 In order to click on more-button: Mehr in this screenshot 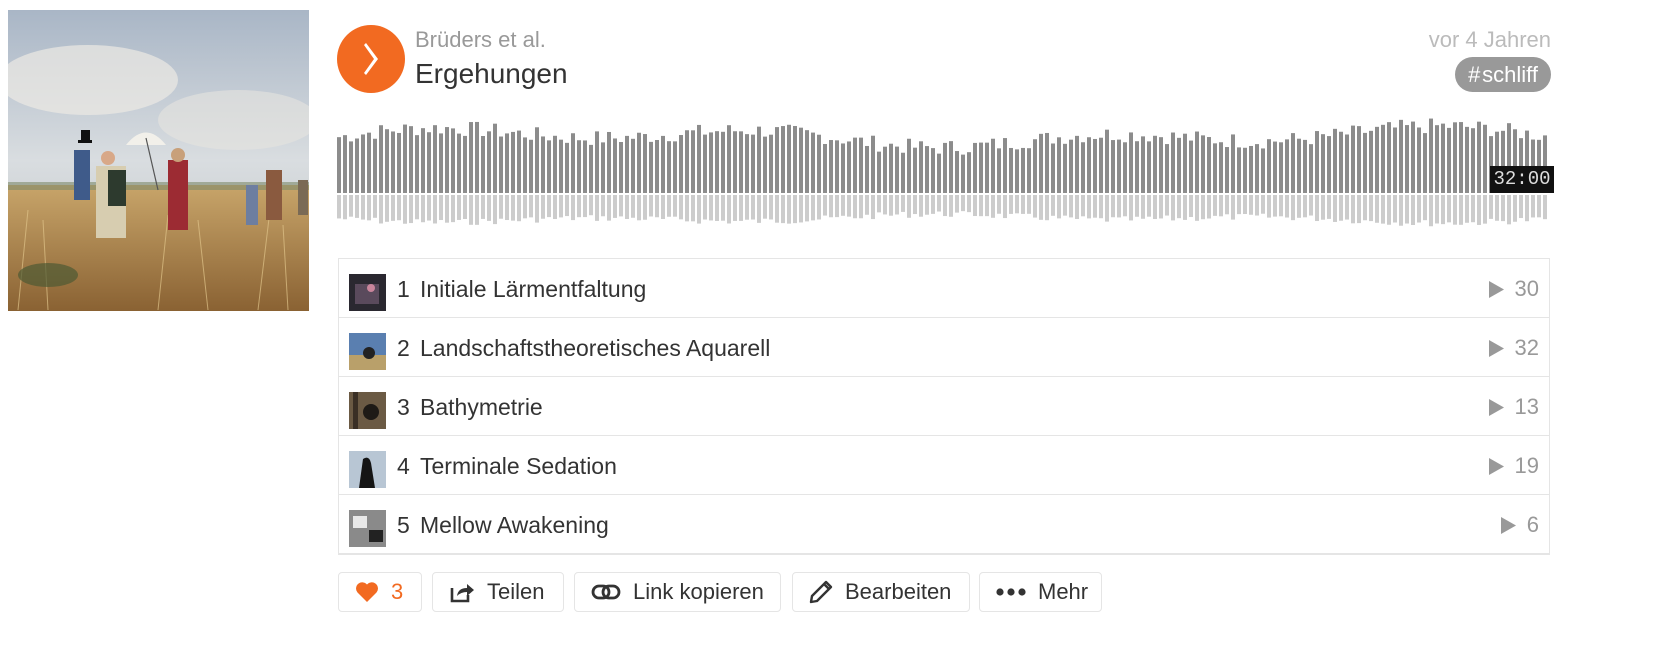, I will do `click(1040, 592)`.